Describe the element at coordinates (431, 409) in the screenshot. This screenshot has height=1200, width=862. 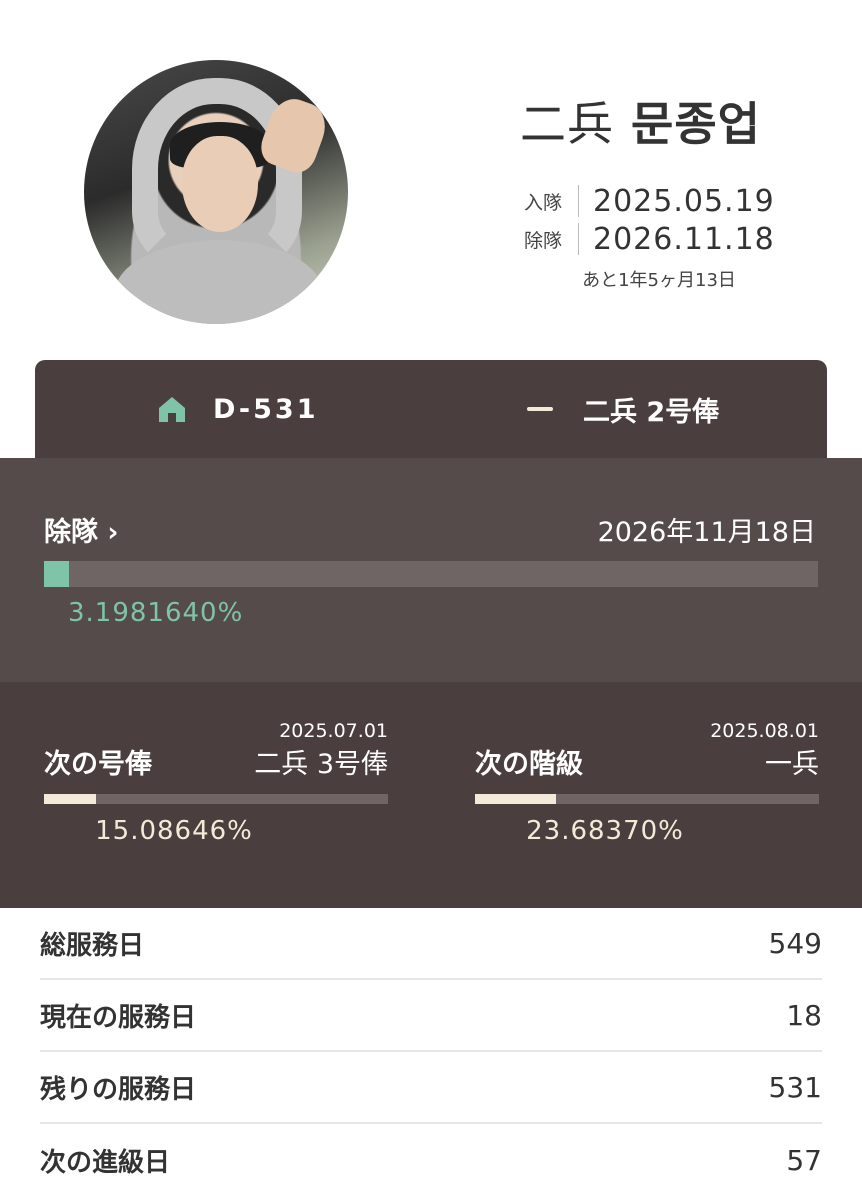
I see `tab-bar: D-531 二兵 2号俸` at that location.